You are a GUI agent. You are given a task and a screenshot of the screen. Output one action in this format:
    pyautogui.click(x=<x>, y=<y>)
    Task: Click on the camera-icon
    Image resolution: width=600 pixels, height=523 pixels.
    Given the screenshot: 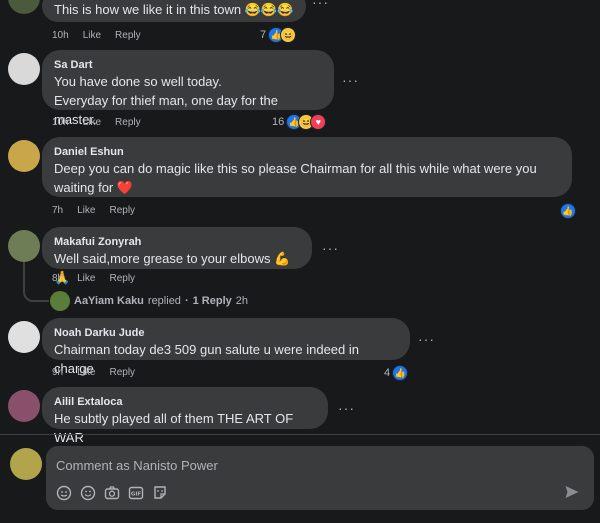 What is the action you would take?
    pyautogui.click(x=112, y=493)
    